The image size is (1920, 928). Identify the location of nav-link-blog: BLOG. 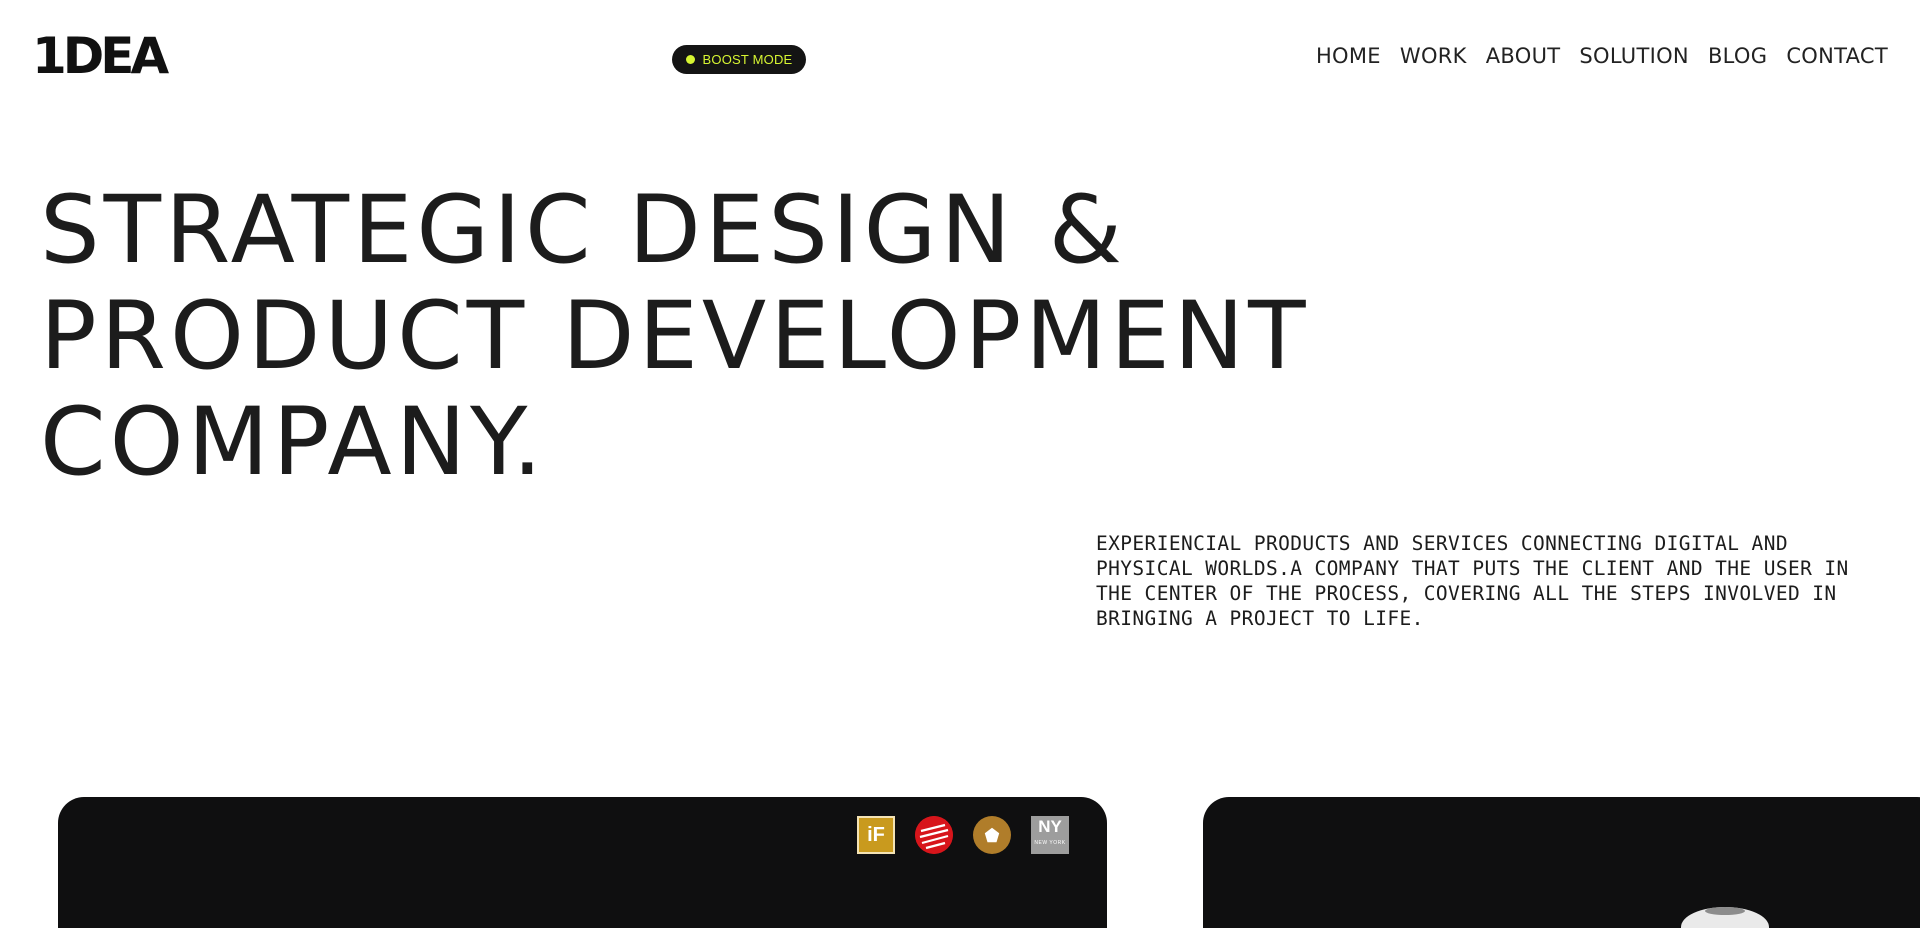
(1737, 56).